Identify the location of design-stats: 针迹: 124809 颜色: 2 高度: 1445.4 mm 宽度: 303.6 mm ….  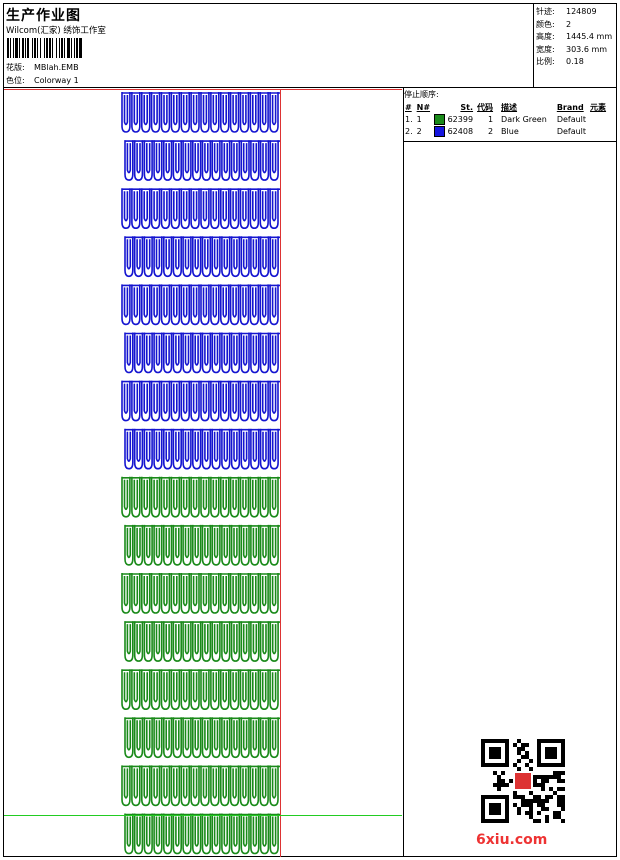
(574, 37).